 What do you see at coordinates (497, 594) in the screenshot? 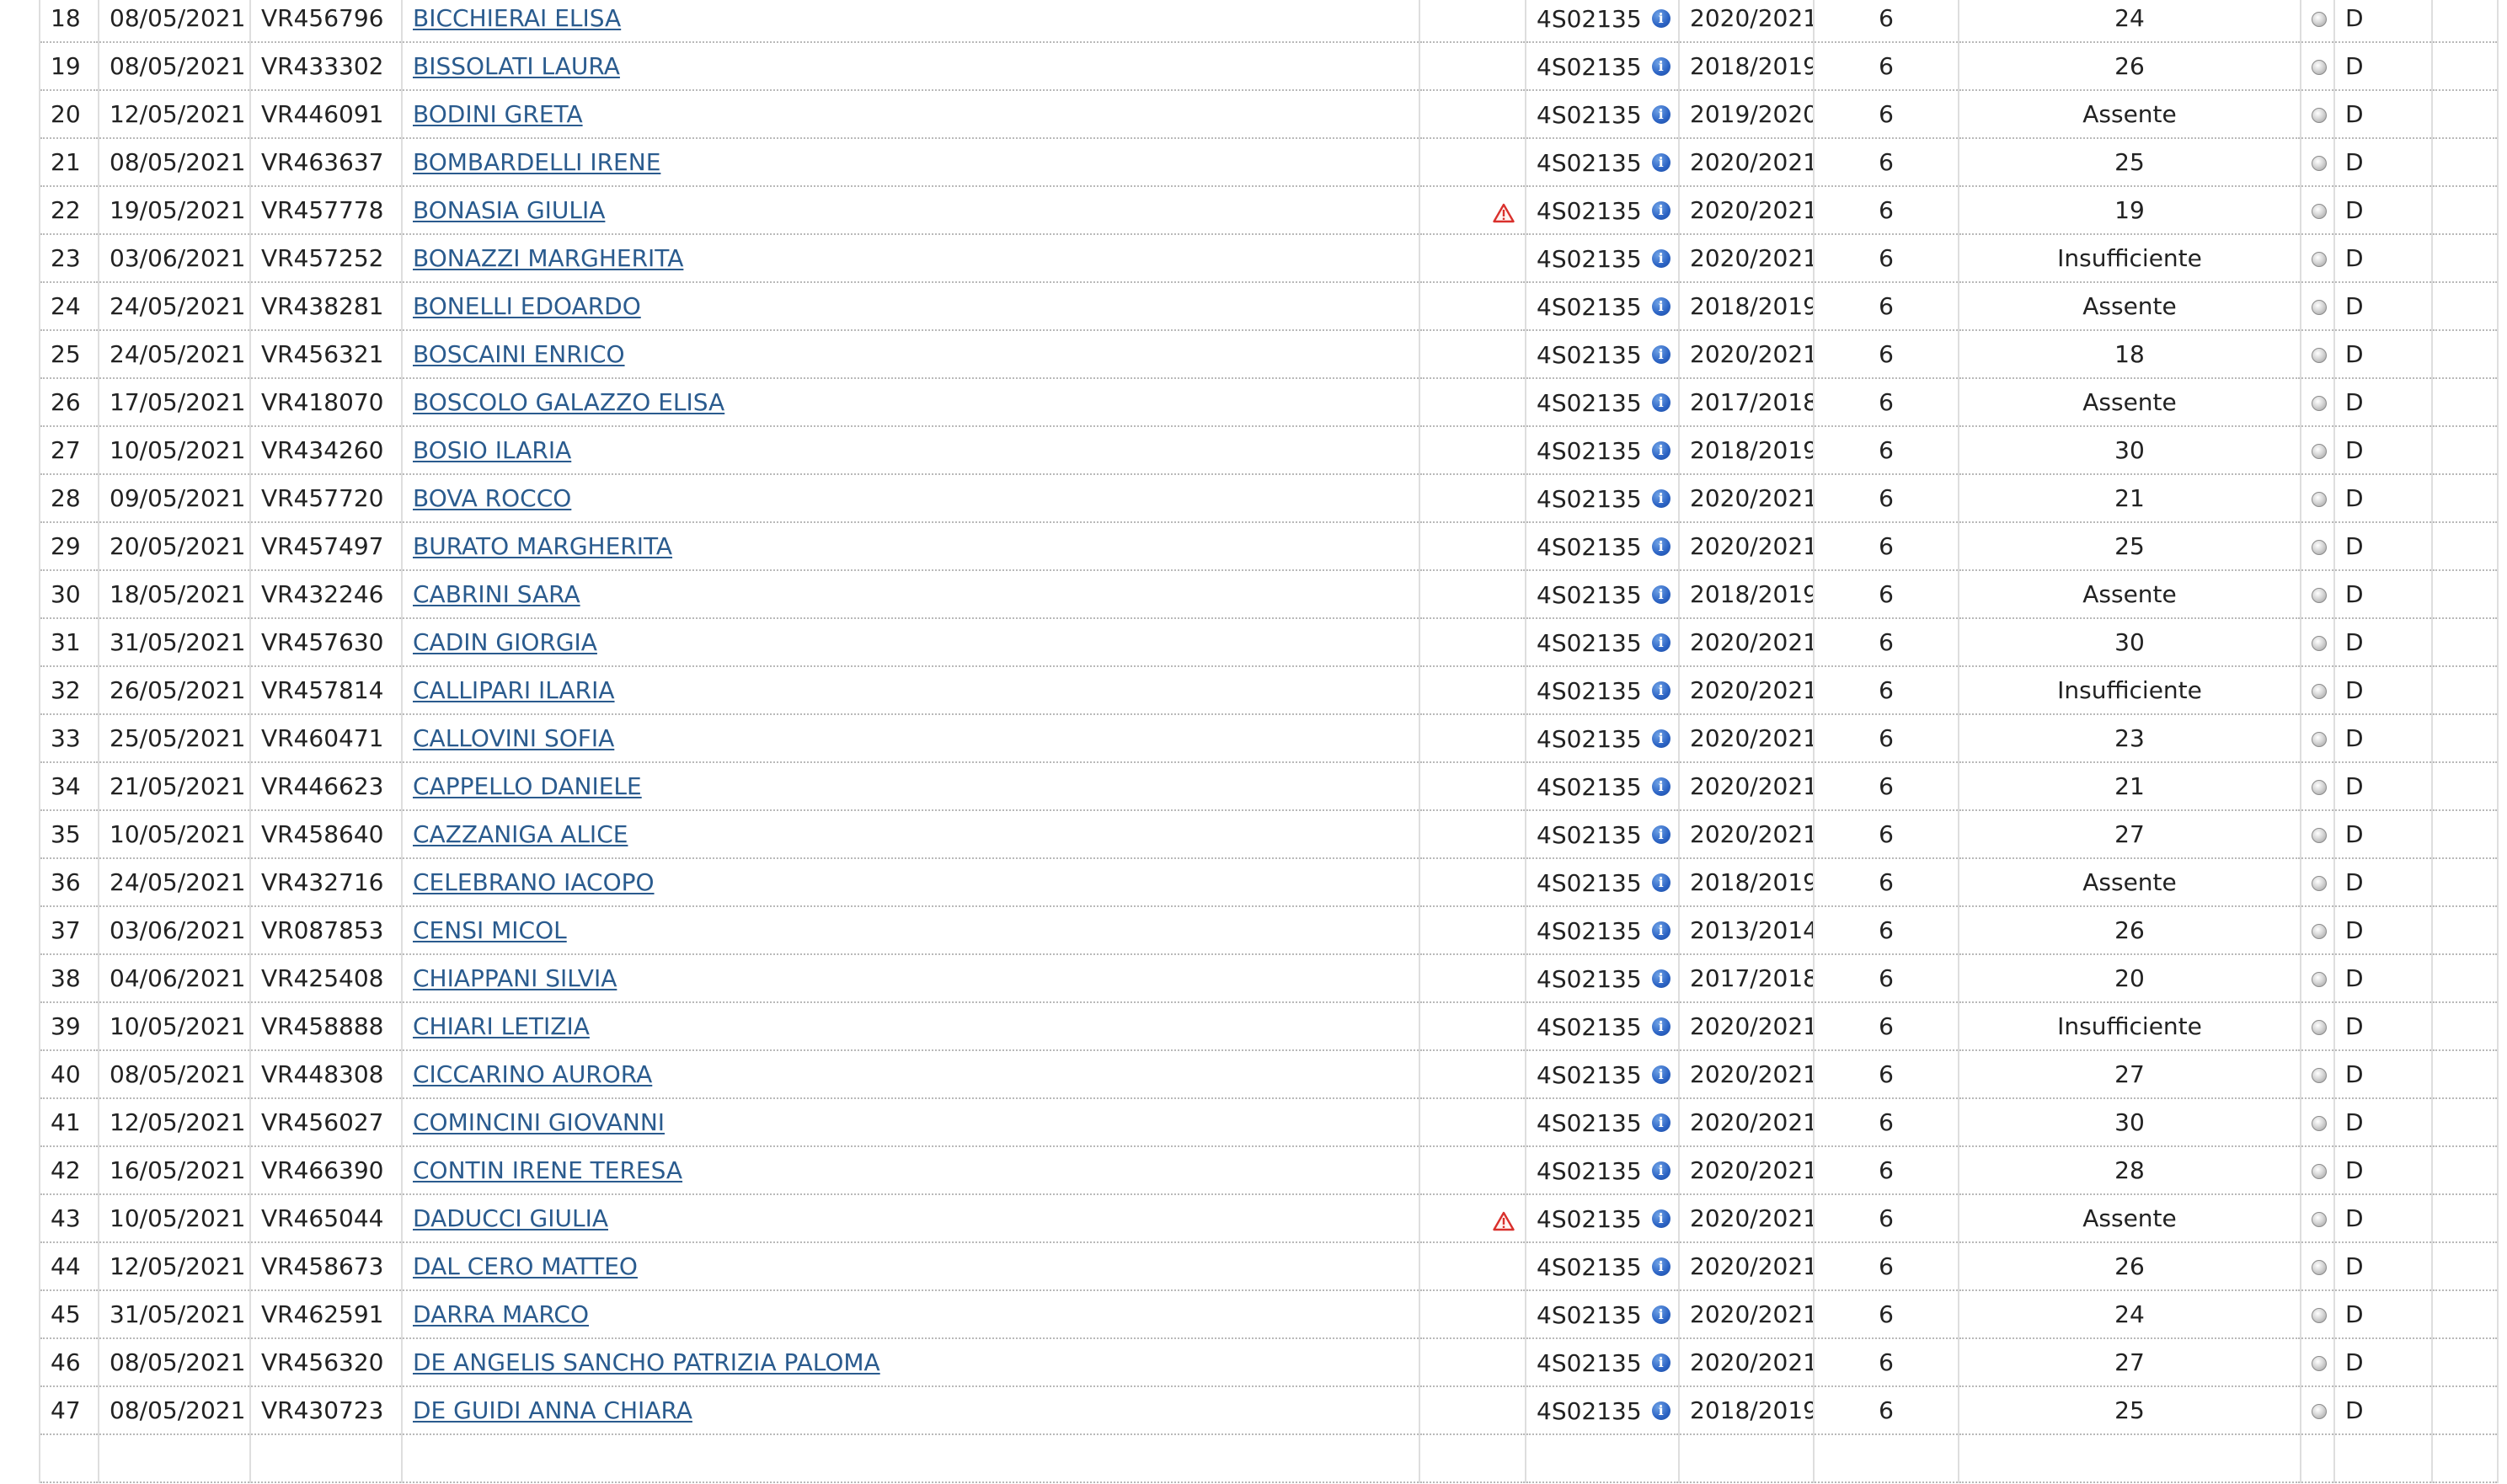
I see `student-name-link: CABRINI SARA` at bounding box center [497, 594].